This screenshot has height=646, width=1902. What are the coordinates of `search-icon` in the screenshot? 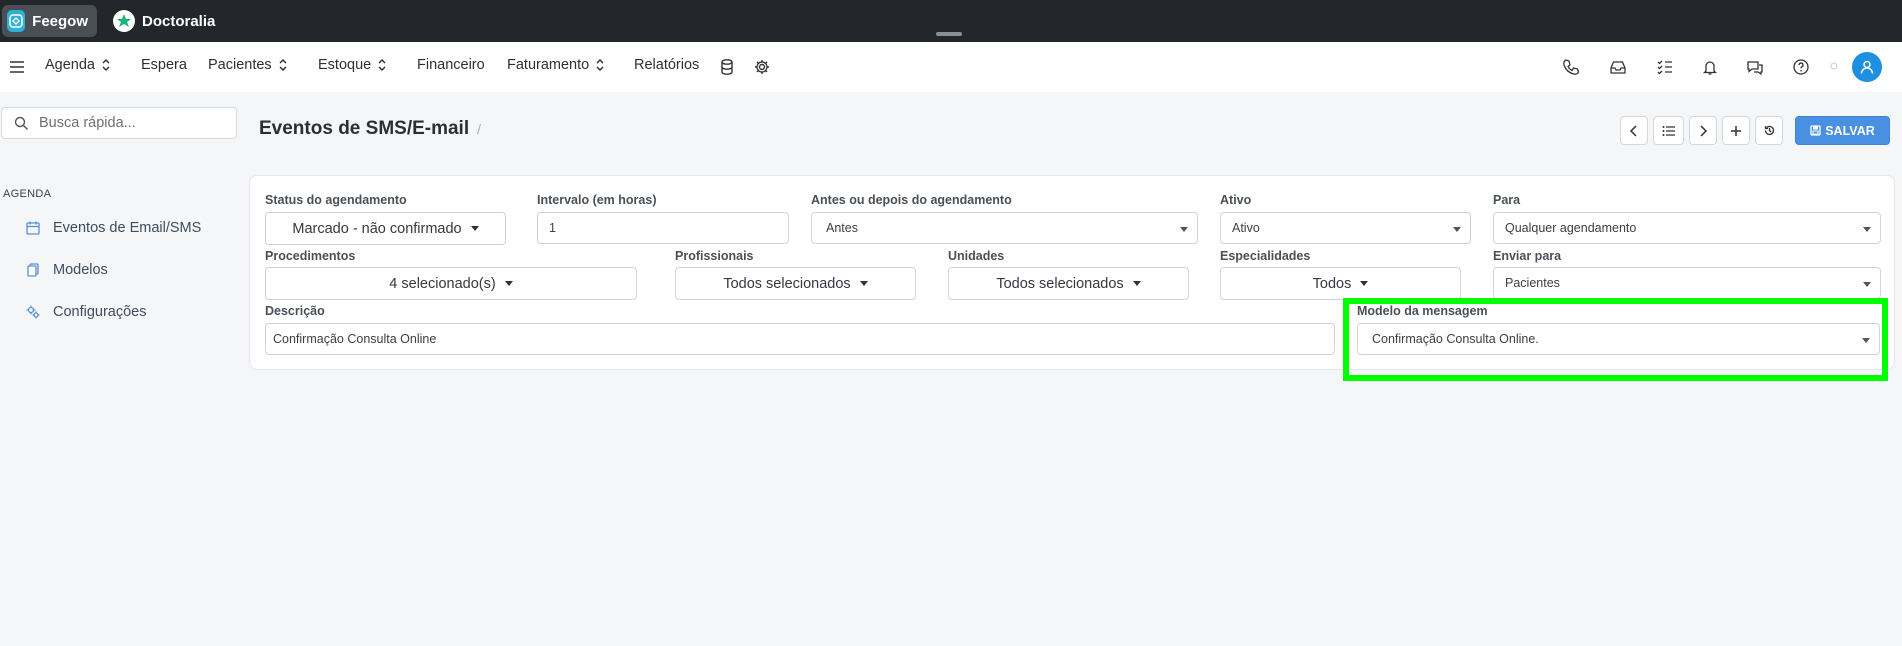 It's located at (21, 123).